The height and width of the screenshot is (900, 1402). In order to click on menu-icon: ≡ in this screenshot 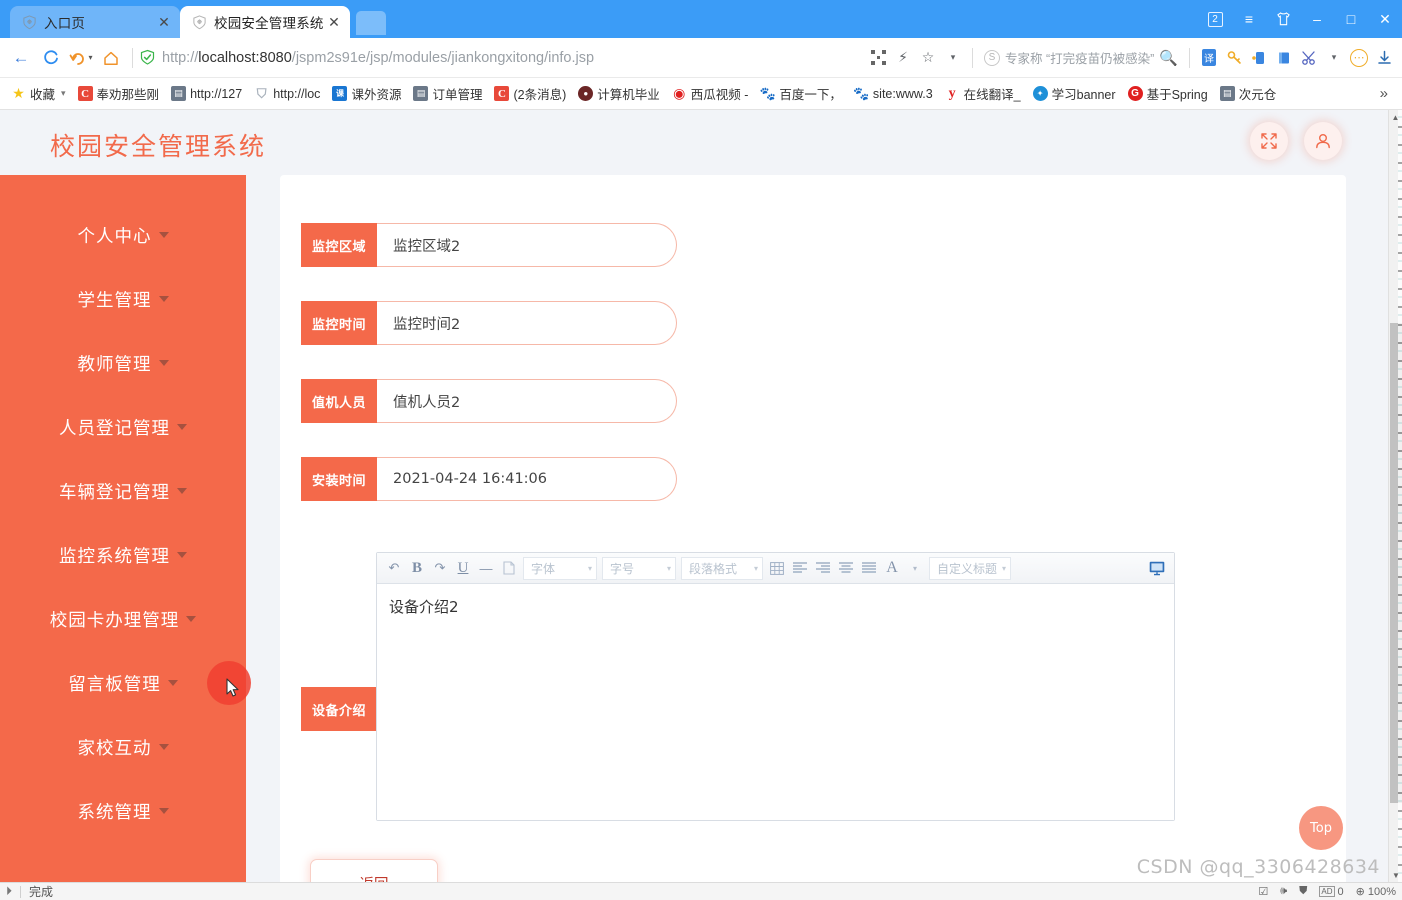, I will do `click(1249, 19)`.